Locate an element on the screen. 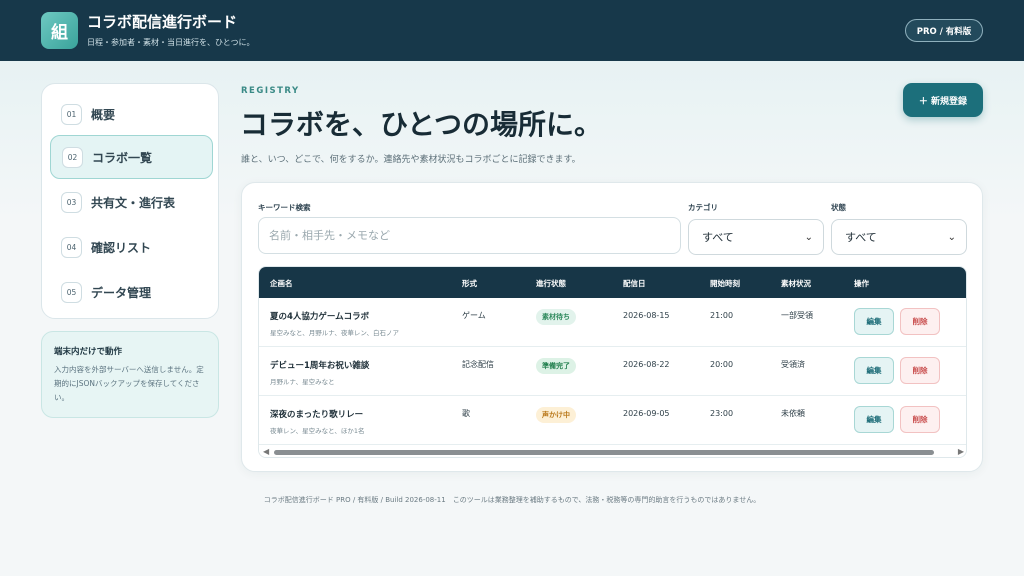 This screenshot has width=1024, height=576. sidebar-item-label: 確認リスト is located at coordinates (121, 247).